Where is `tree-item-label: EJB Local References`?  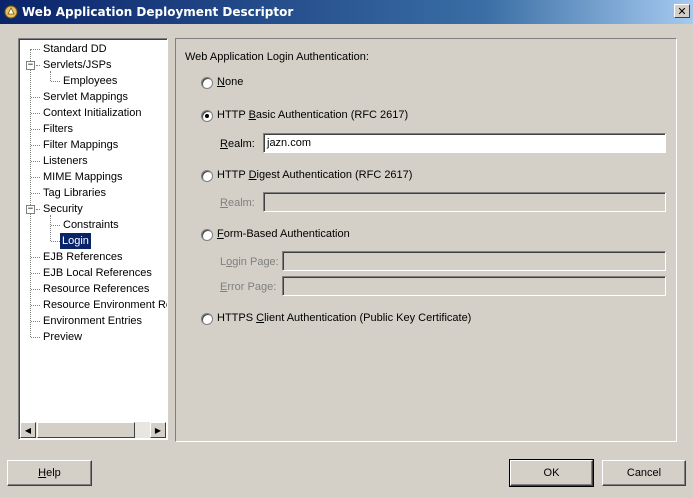
tree-item-label: EJB Local References is located at coordinates (97, 273).